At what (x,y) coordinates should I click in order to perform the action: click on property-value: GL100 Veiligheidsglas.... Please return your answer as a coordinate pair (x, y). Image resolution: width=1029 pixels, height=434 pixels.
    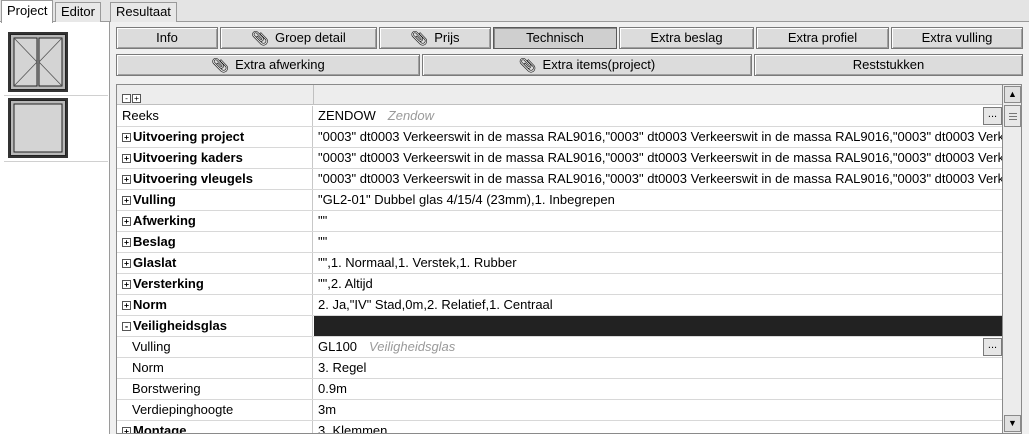
    Looking at the image, I should click on (658, 347).